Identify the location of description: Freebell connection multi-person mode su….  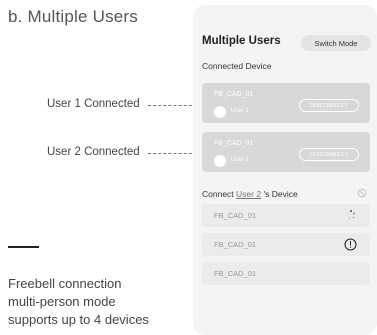
(93, 302).